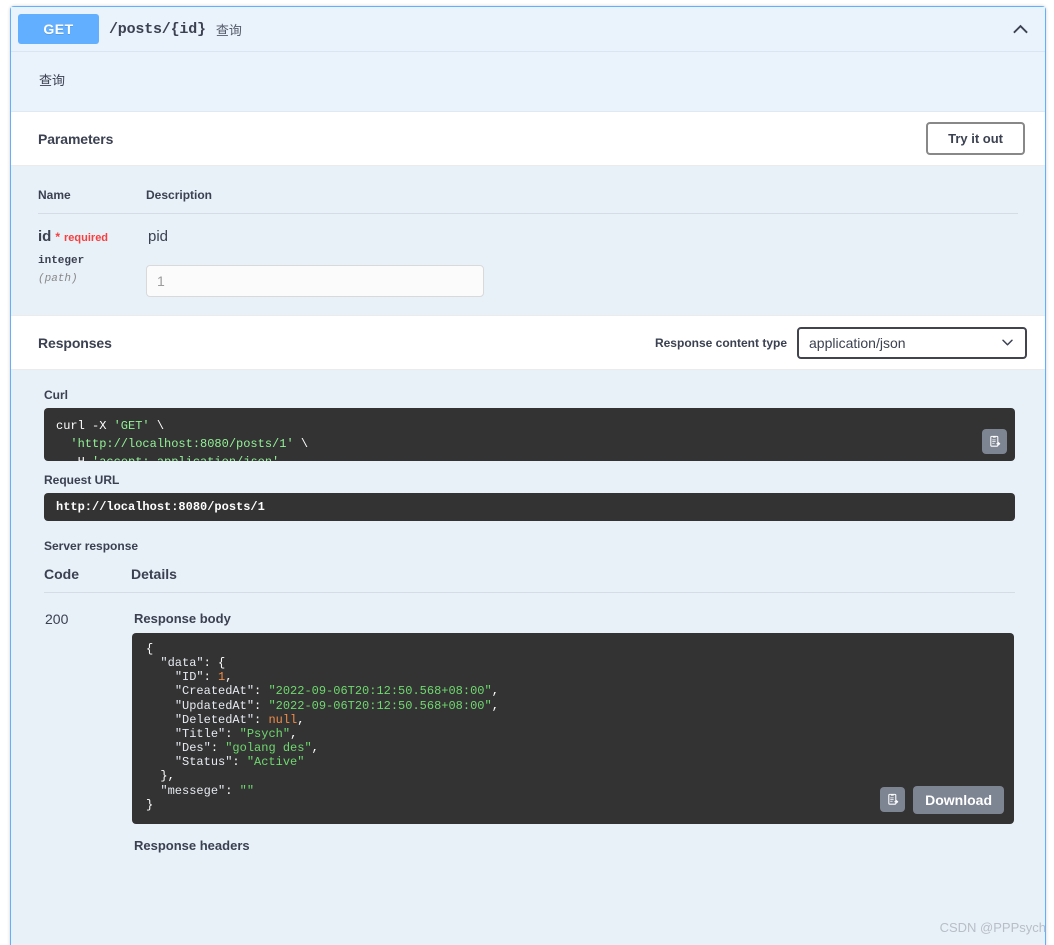 The image size is (1054, 945). Describe the element at coordinates (528, 139) in the screenshot. I see `parameters-header: Parameters Try it out` at that location.